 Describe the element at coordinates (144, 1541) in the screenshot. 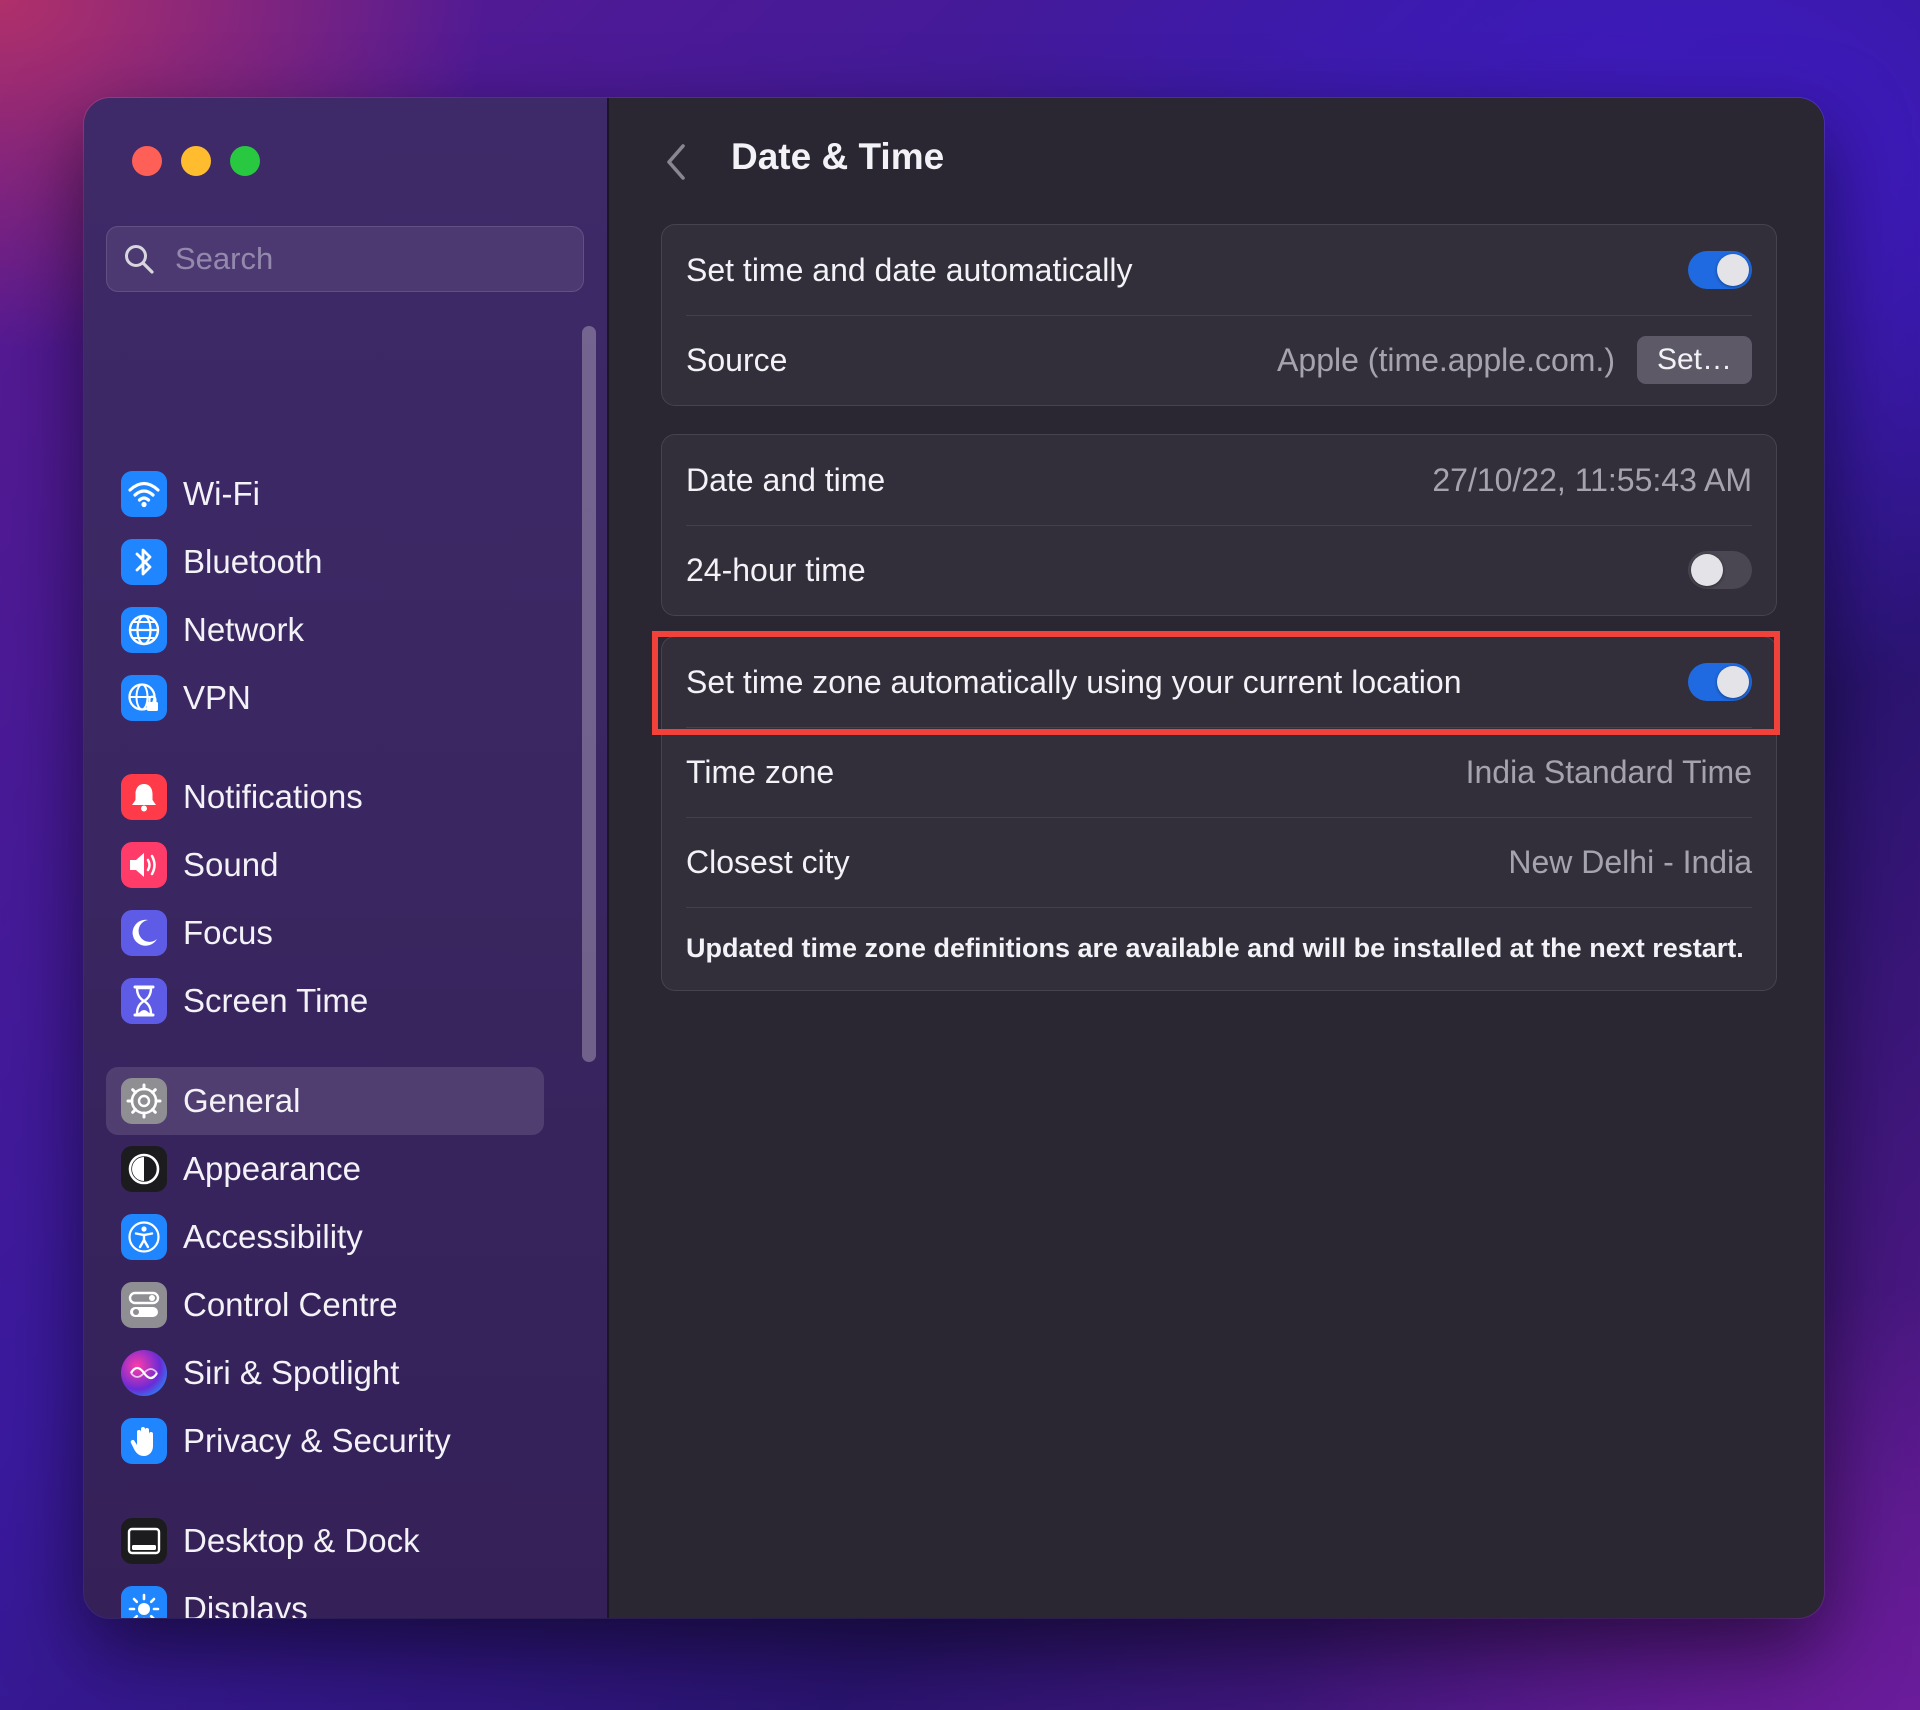

I see `dock-icon` at that location.